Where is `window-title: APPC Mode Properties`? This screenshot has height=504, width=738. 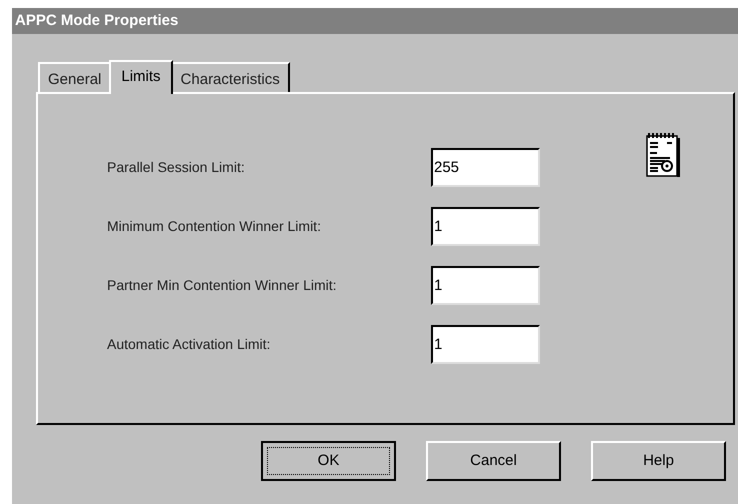
window-title: APPC Mode Properties is located at coordinates (375, 21).